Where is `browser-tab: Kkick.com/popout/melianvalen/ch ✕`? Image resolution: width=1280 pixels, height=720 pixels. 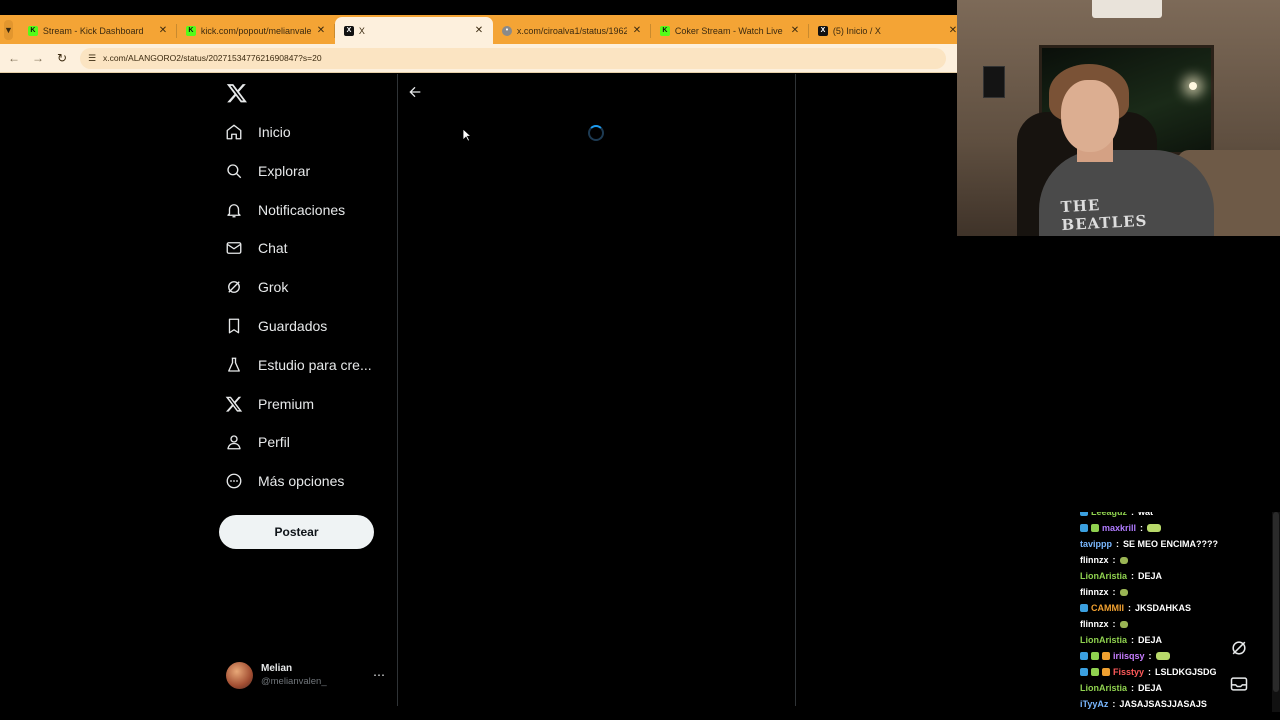 browser-tab: Kkick.com/popout/melianvalen/ch ✕ is located at coordinates (256, 30).